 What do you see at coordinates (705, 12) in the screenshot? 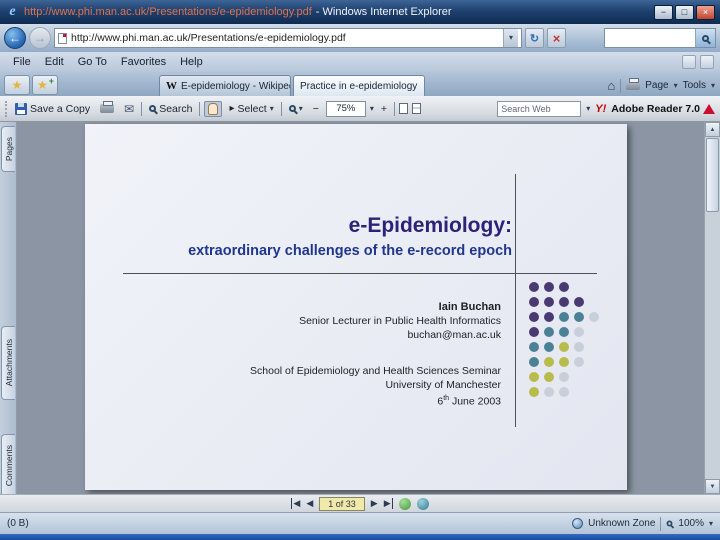
I see `close-button: ×` at bounding box center [705, 12].